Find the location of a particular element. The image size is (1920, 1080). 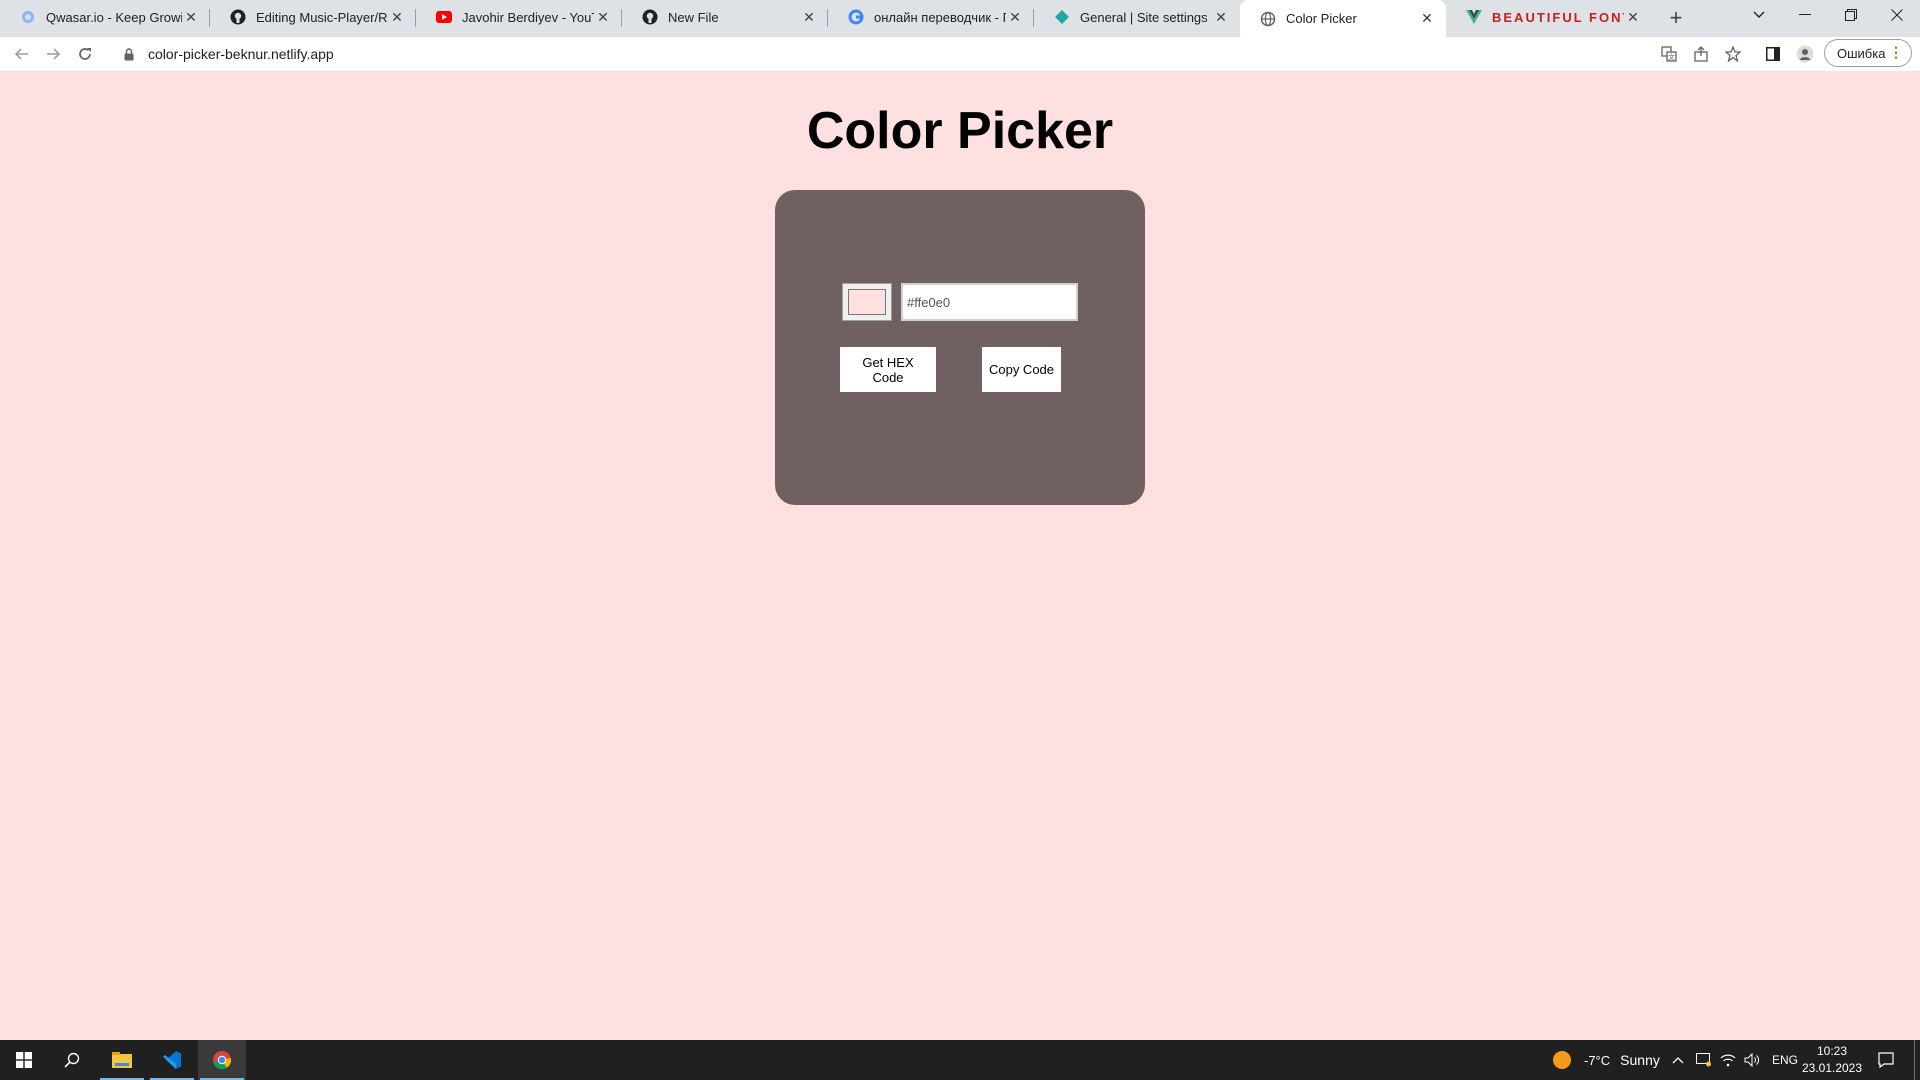

restore-icon is located at coordinates (1851, 15).